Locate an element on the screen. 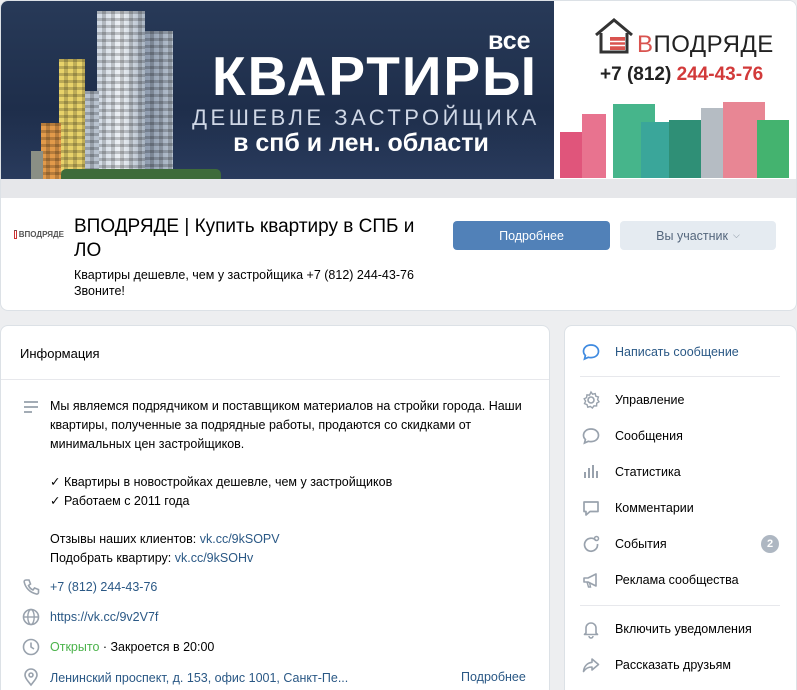 The width and height of the screenshot is (797, 690). side-item-manage: Управление is located at coordinates (680, 400).